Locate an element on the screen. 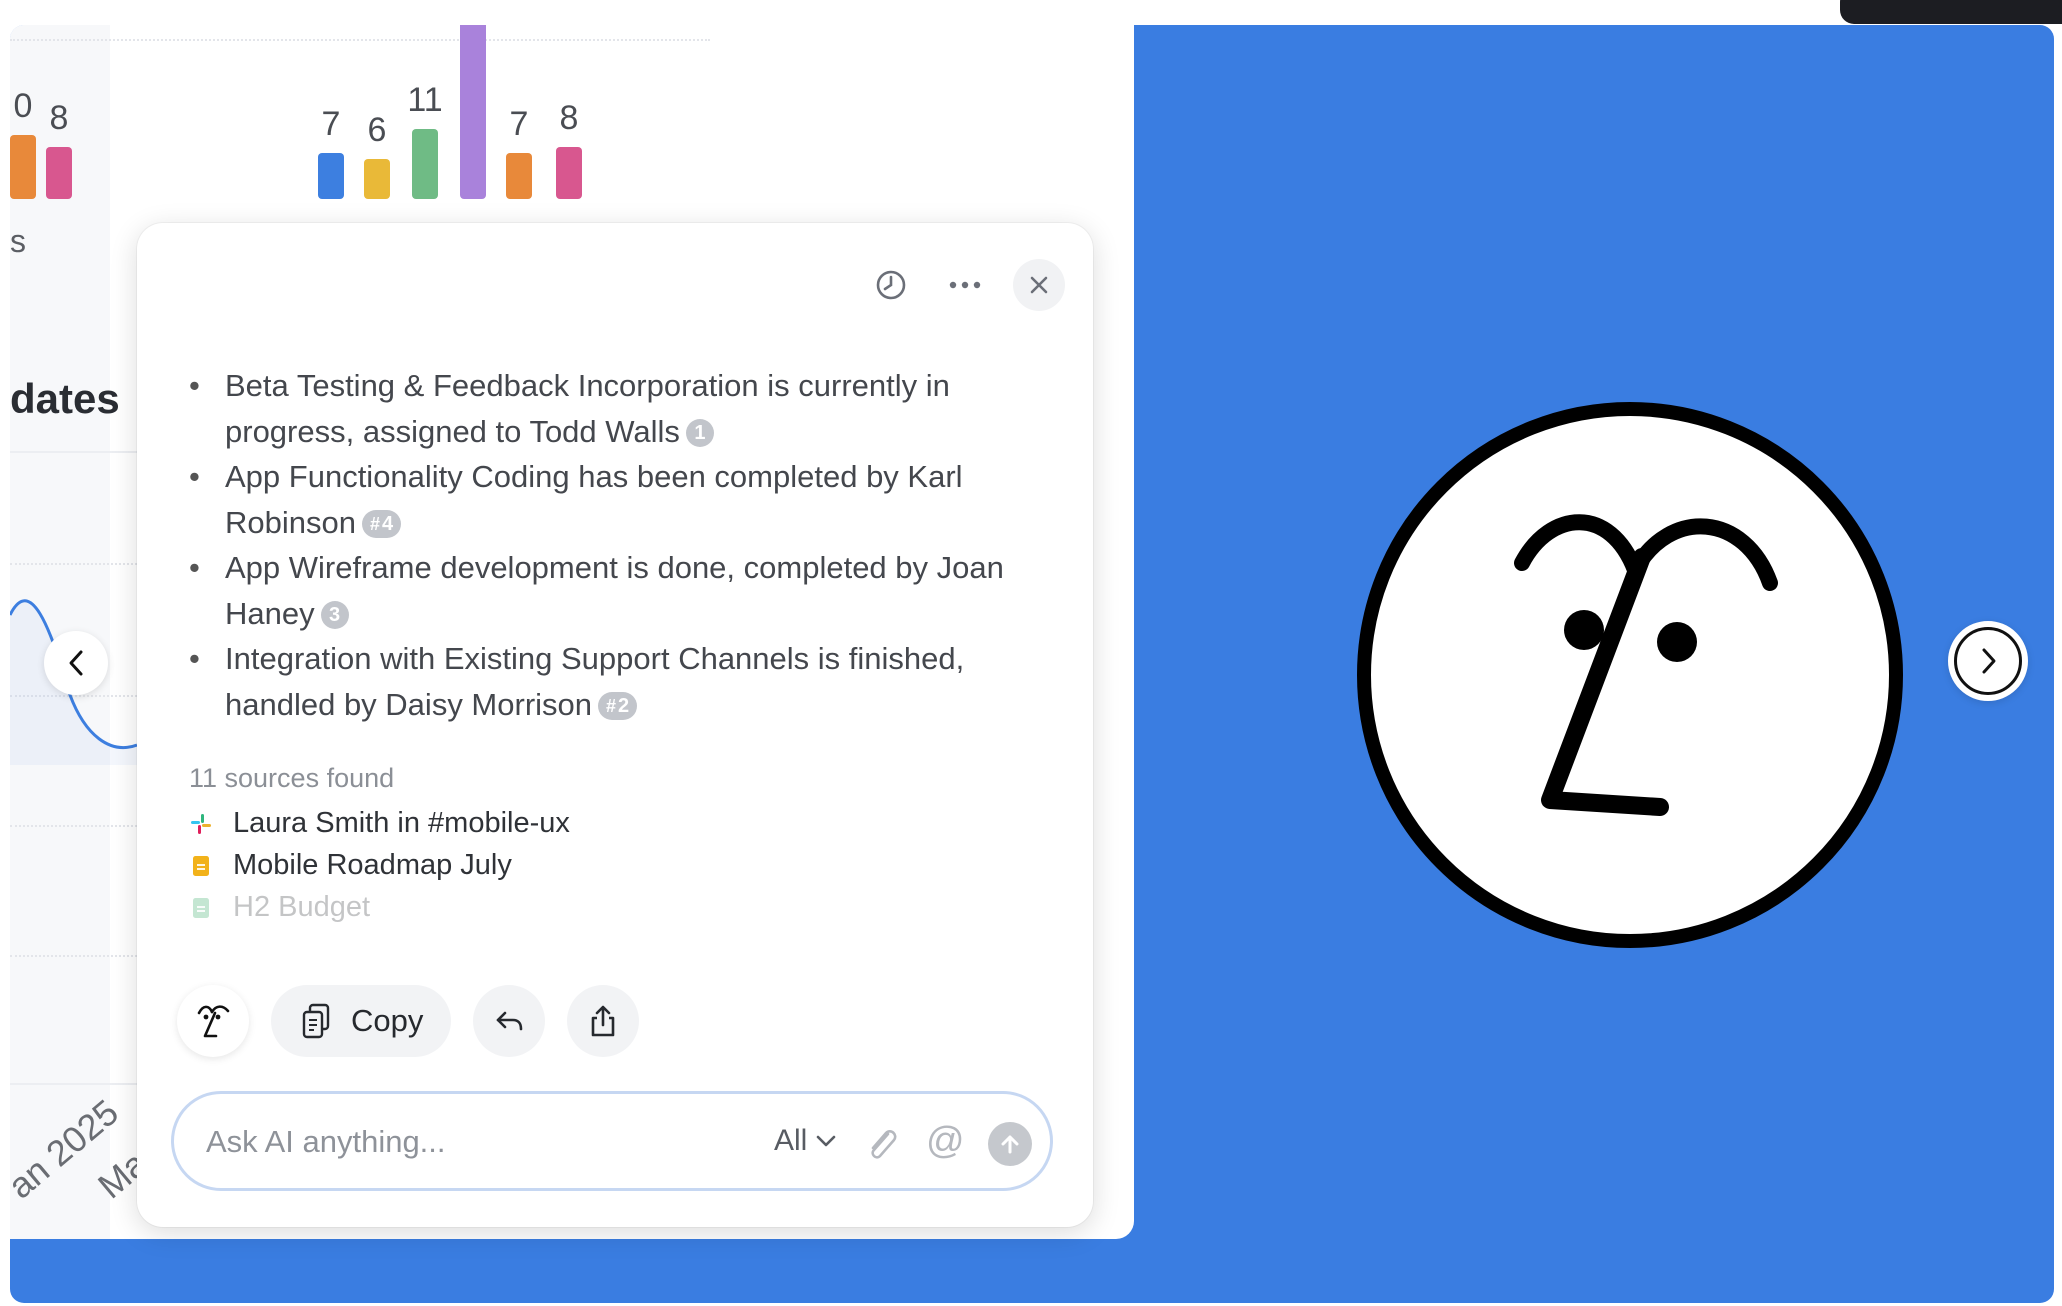 Image resolution: width=2062 pixels, height=1306 pixels. source-item: H2 Budget is located at coordinates (279, 907).